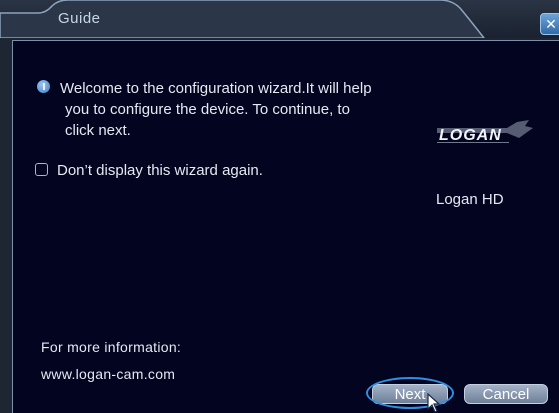 The image size is (559, 413). I want to click on welcome-line-3: click next., so click(98, 130).